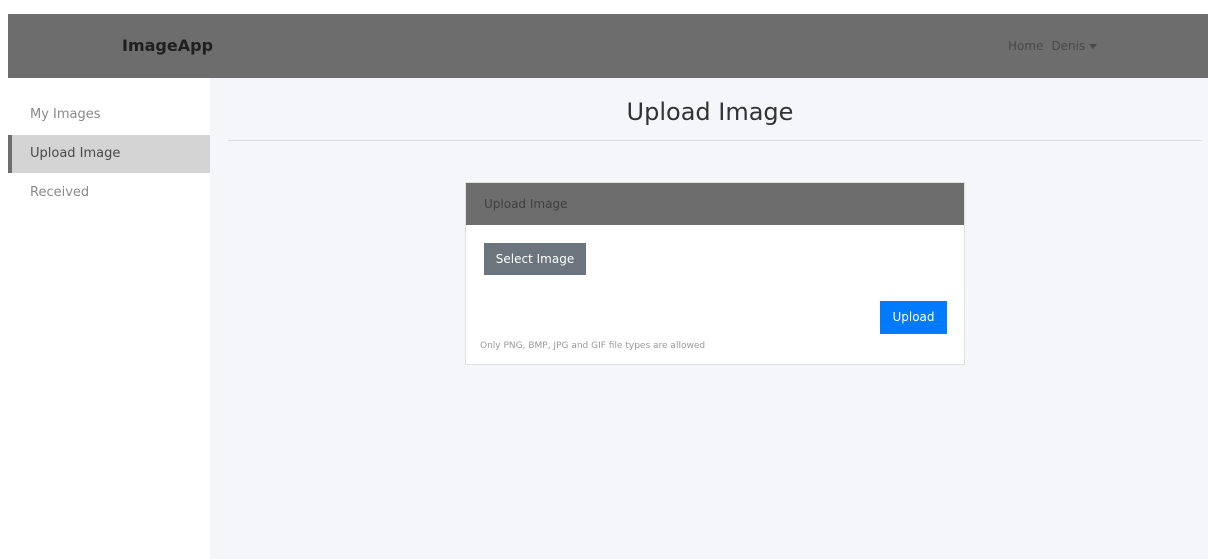  I want to click on brand-logo: ImageApp, so click(167, 46).